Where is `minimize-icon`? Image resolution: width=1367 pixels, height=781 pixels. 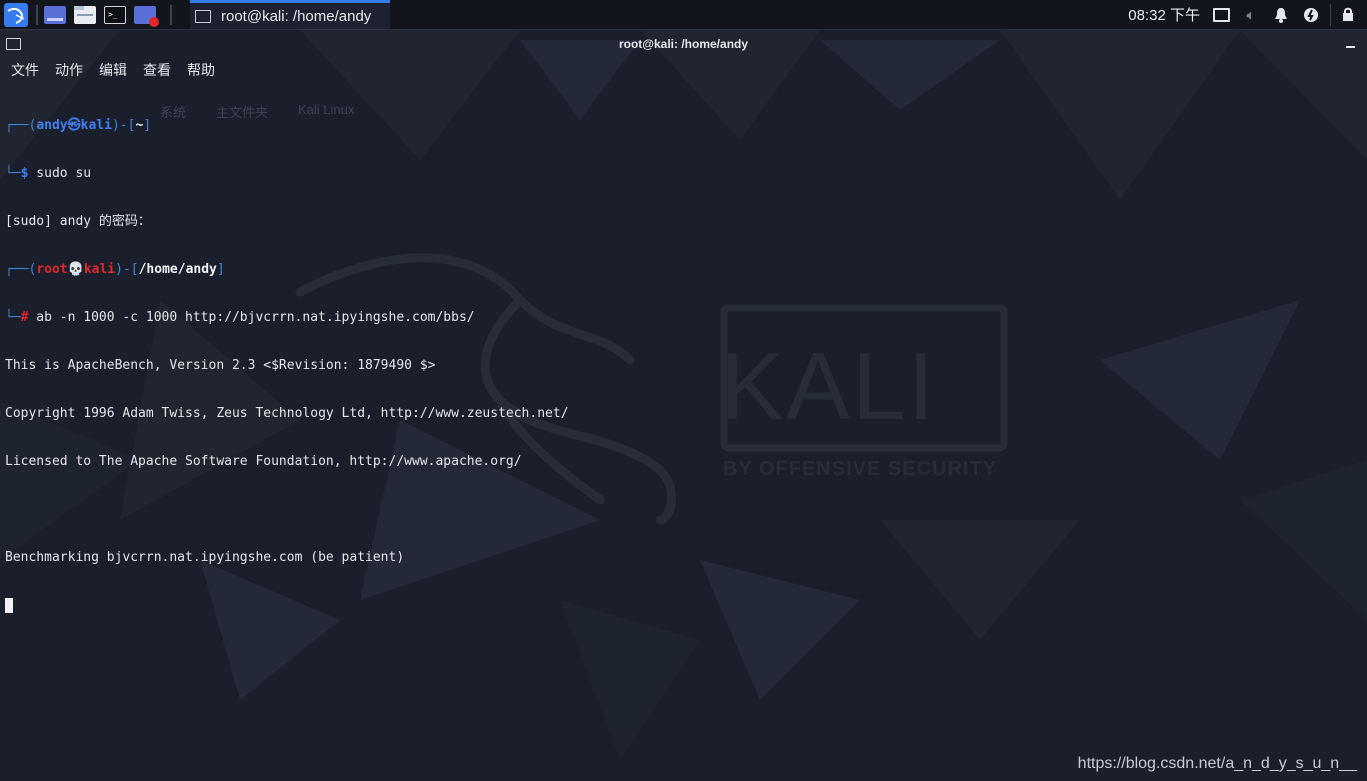 minimize-icon is located at coordinates (1350, 47).